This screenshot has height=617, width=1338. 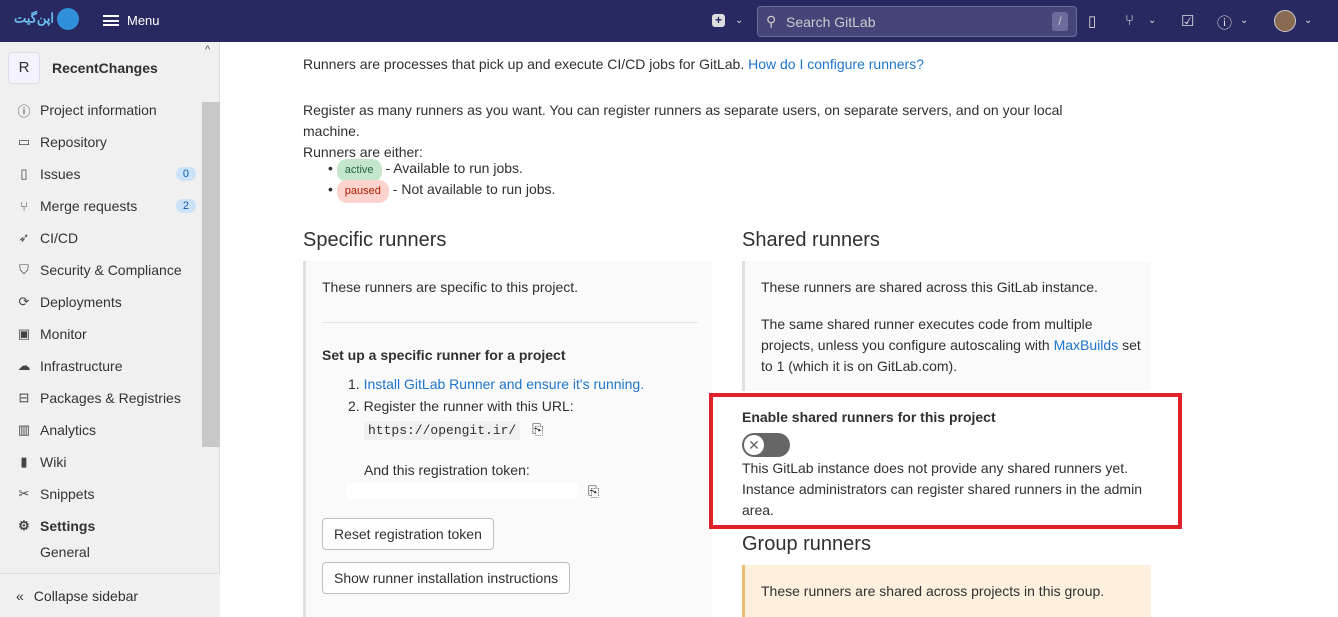 I want to click on sidebar-item-issues: ▯ Issues 0, so click(x=106, y=174).